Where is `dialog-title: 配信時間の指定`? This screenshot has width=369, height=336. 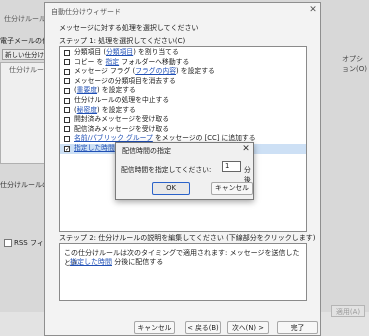
dialog-title: 配信時間の指定 is located at coordinates (146, 151).